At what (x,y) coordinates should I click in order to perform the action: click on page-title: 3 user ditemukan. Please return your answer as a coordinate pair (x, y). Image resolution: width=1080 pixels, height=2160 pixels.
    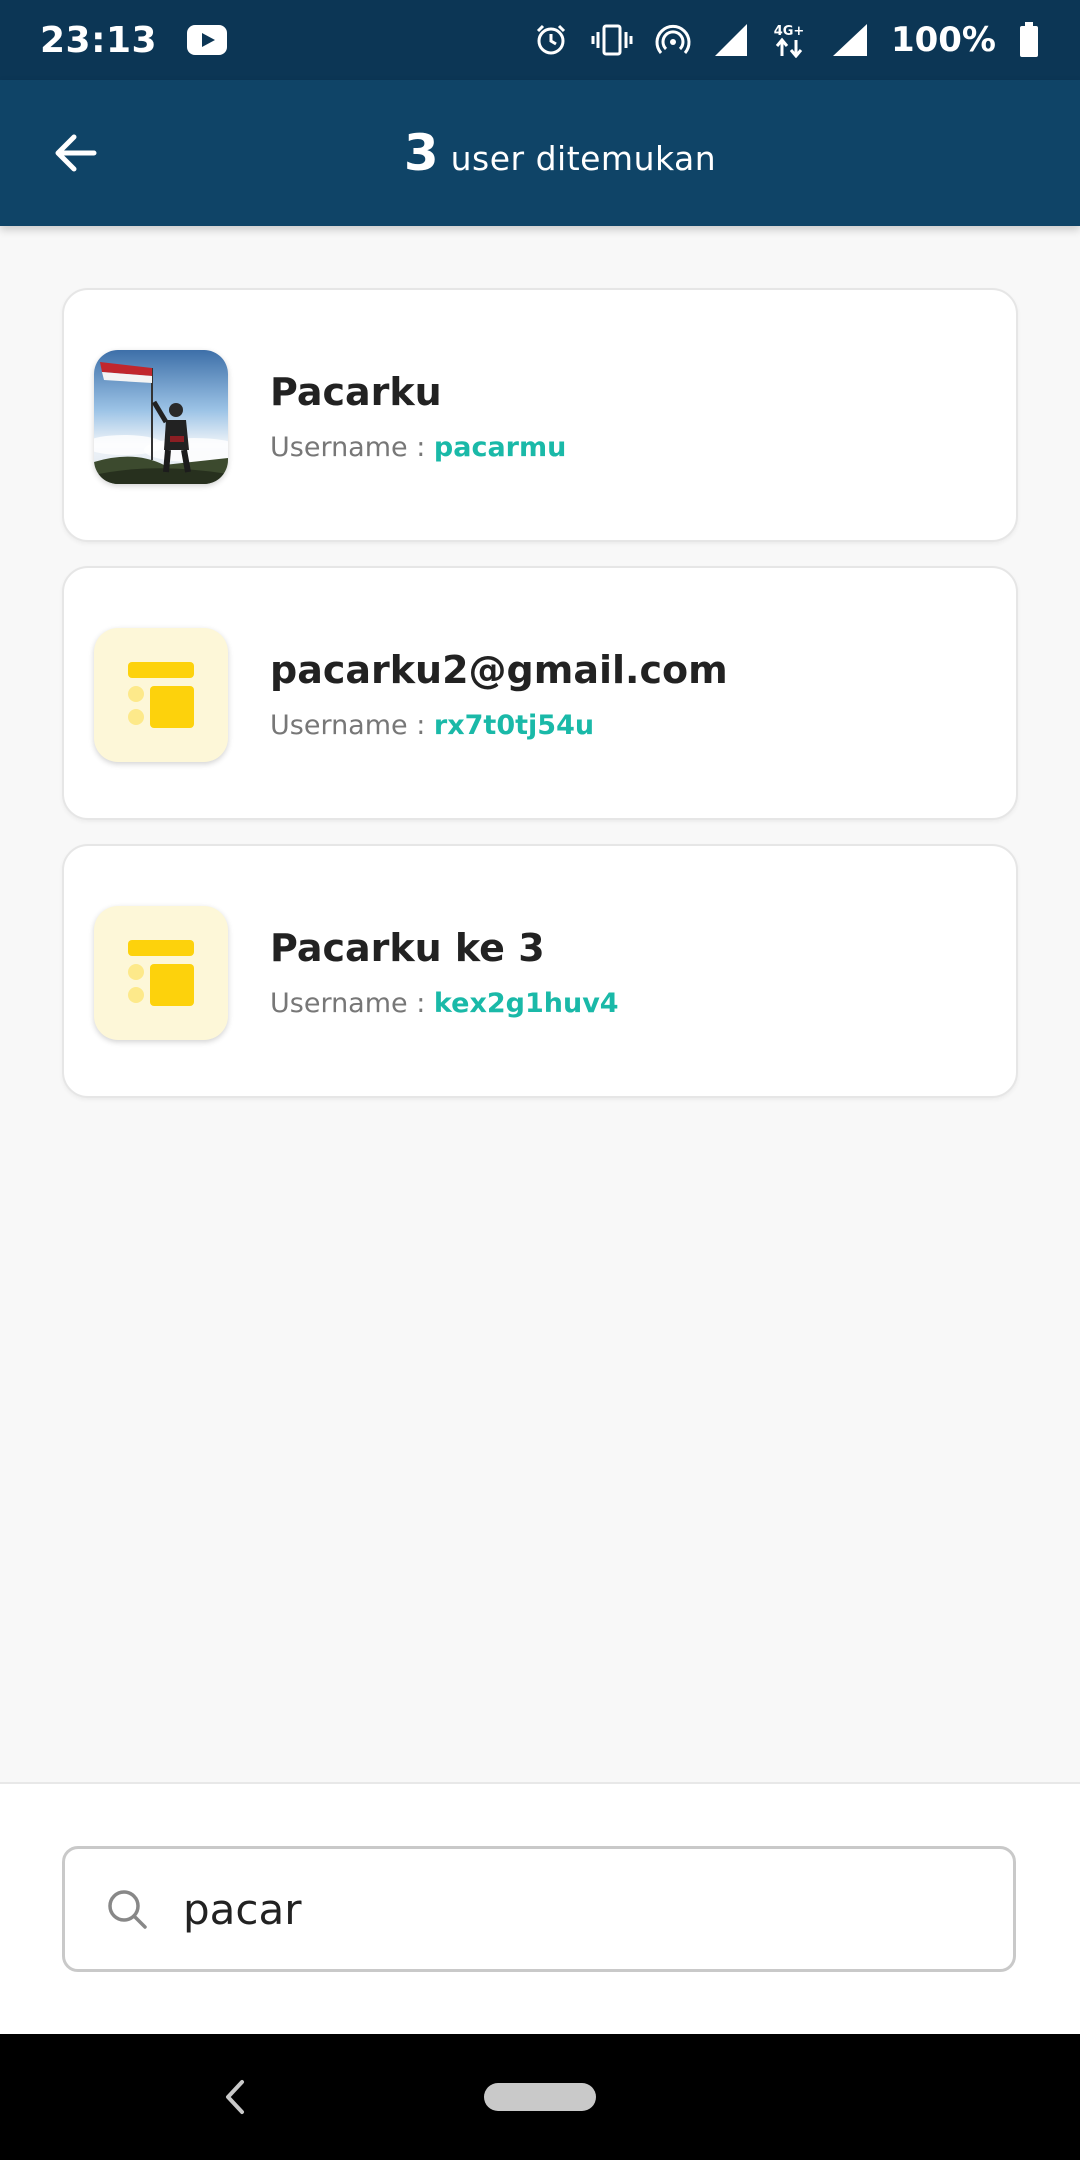
    Looking at the image, I should click on (560, 153).